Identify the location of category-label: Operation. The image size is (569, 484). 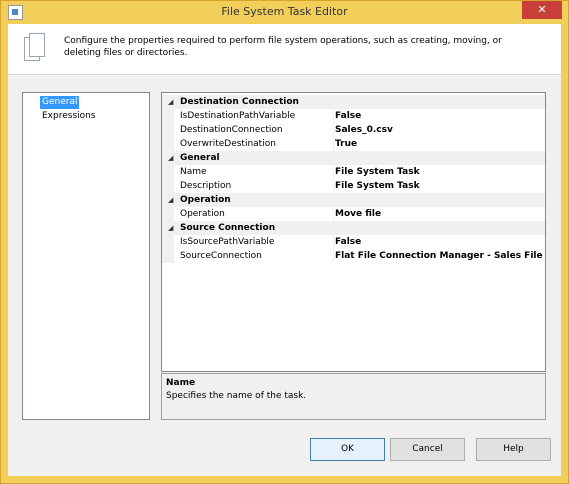
(205, 200).